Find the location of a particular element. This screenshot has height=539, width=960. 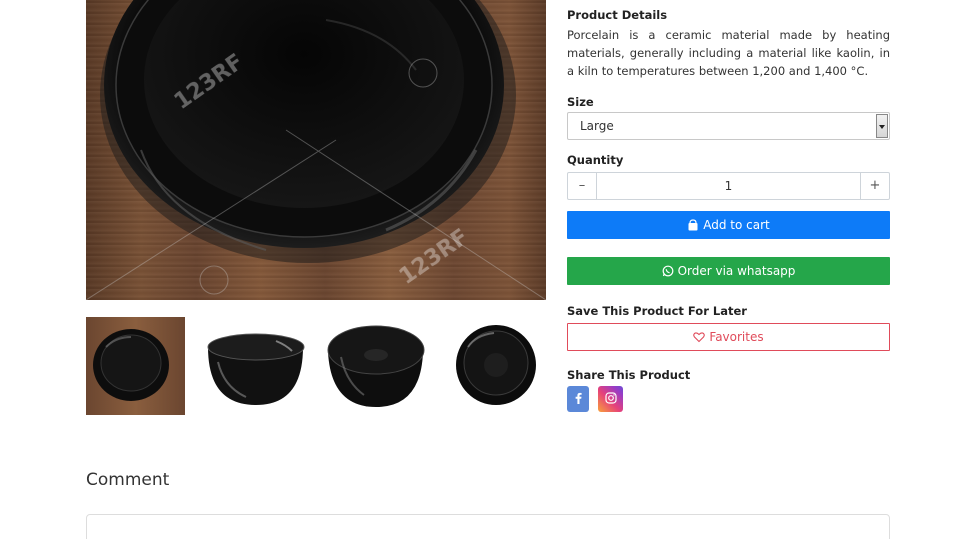

chevron-down-icon is located at coordinates (882, 126).